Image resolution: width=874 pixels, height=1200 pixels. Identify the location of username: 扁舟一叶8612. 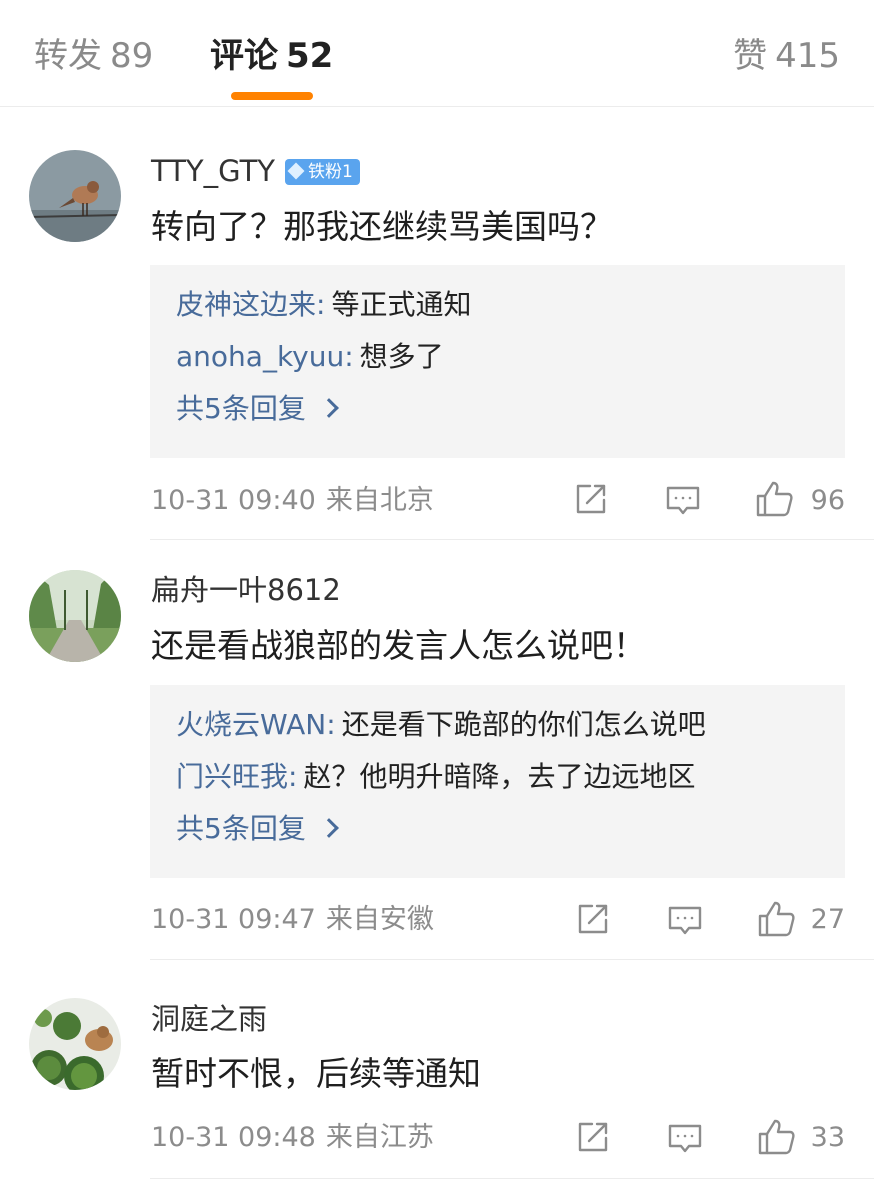
(246, 590).